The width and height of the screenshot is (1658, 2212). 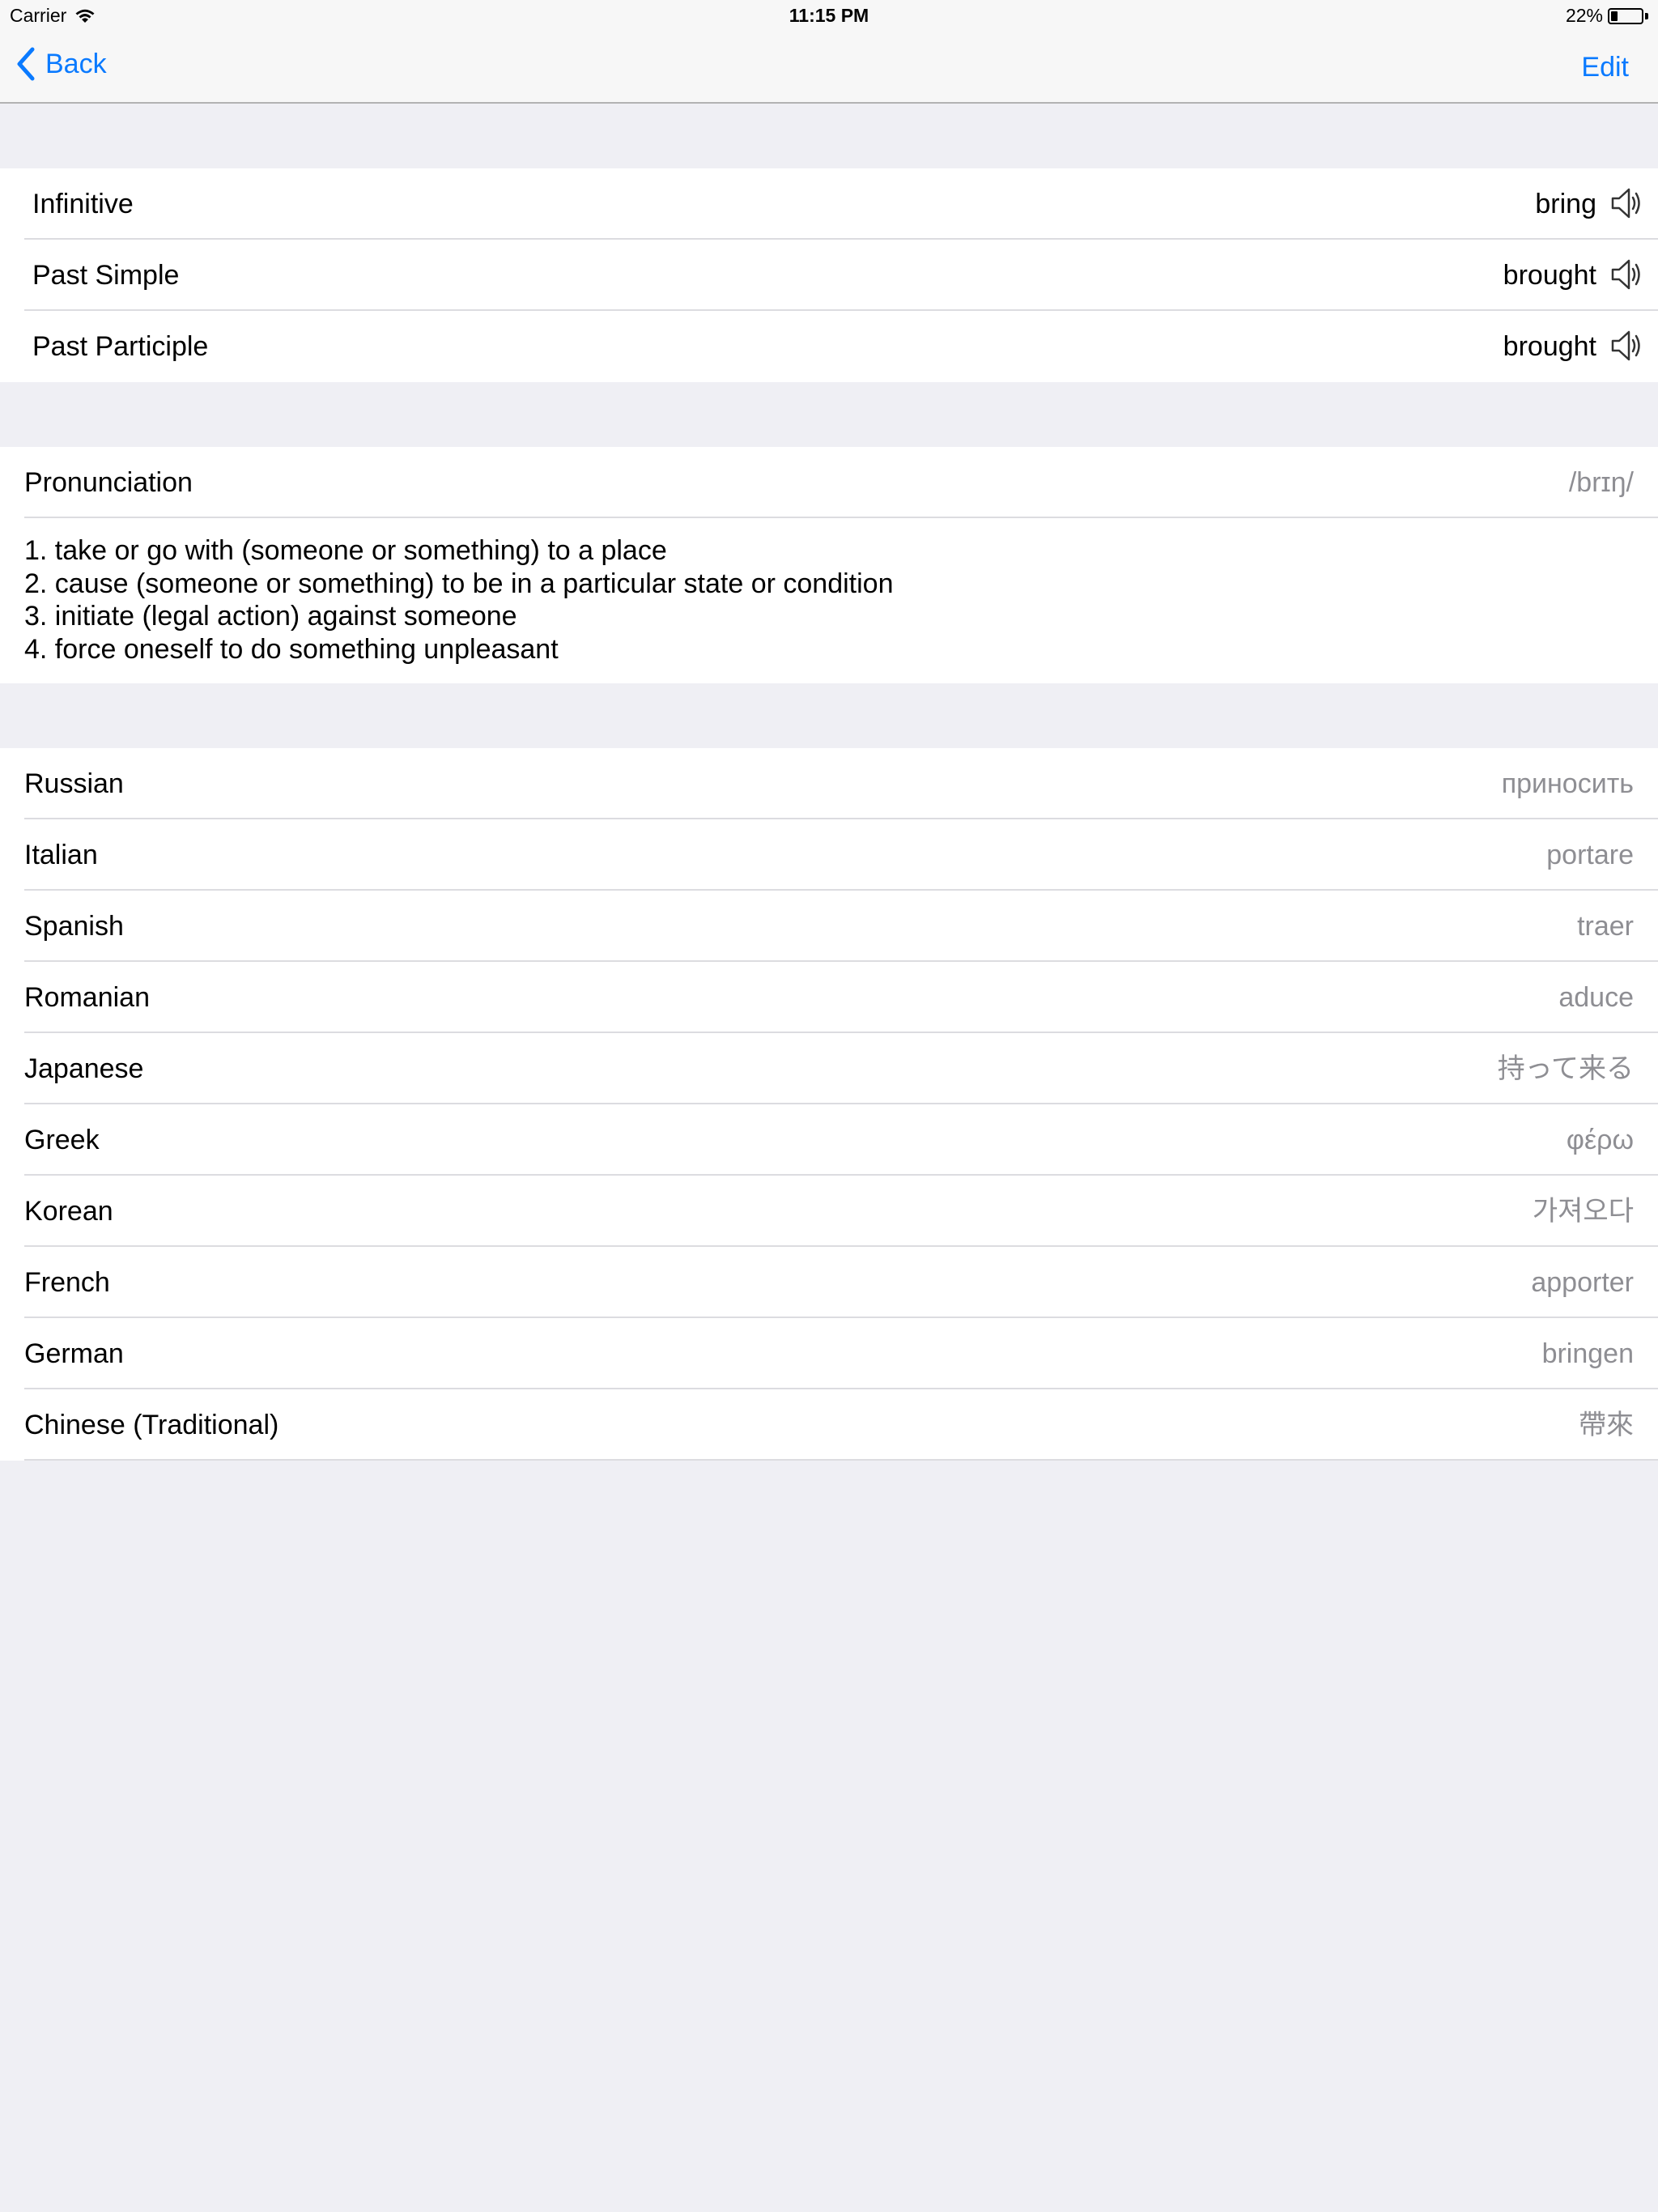 I want to click on verb-form-value: bring, so click(x=1565, y=204).